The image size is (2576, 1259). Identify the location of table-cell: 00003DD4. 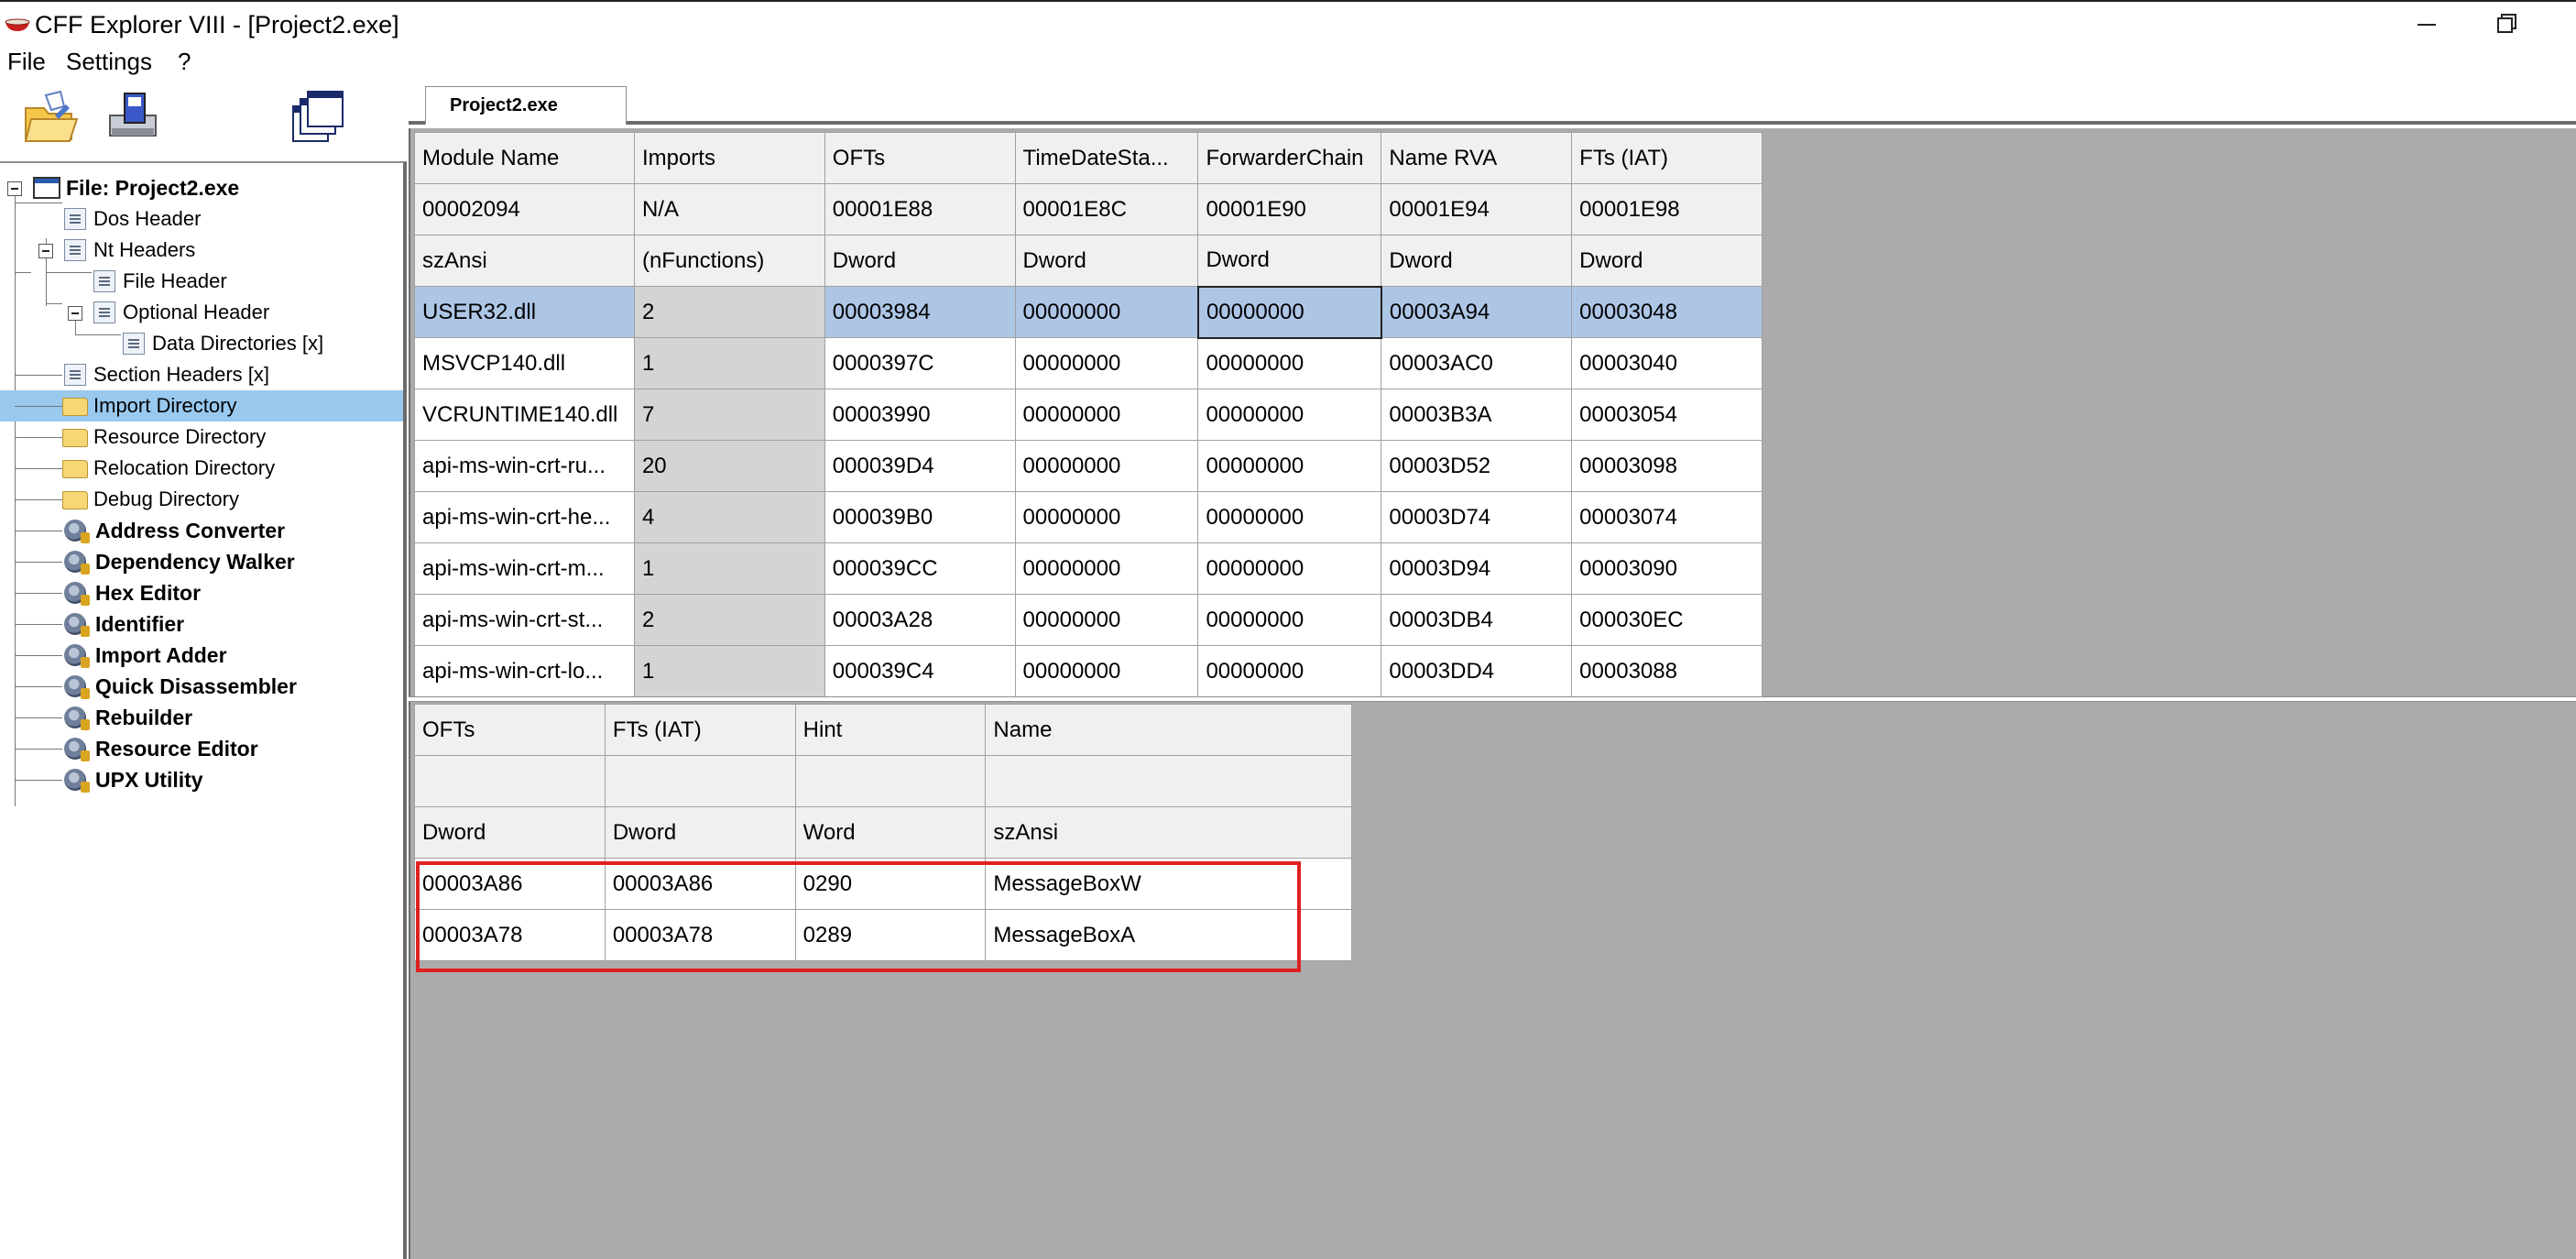
(1477, 671).